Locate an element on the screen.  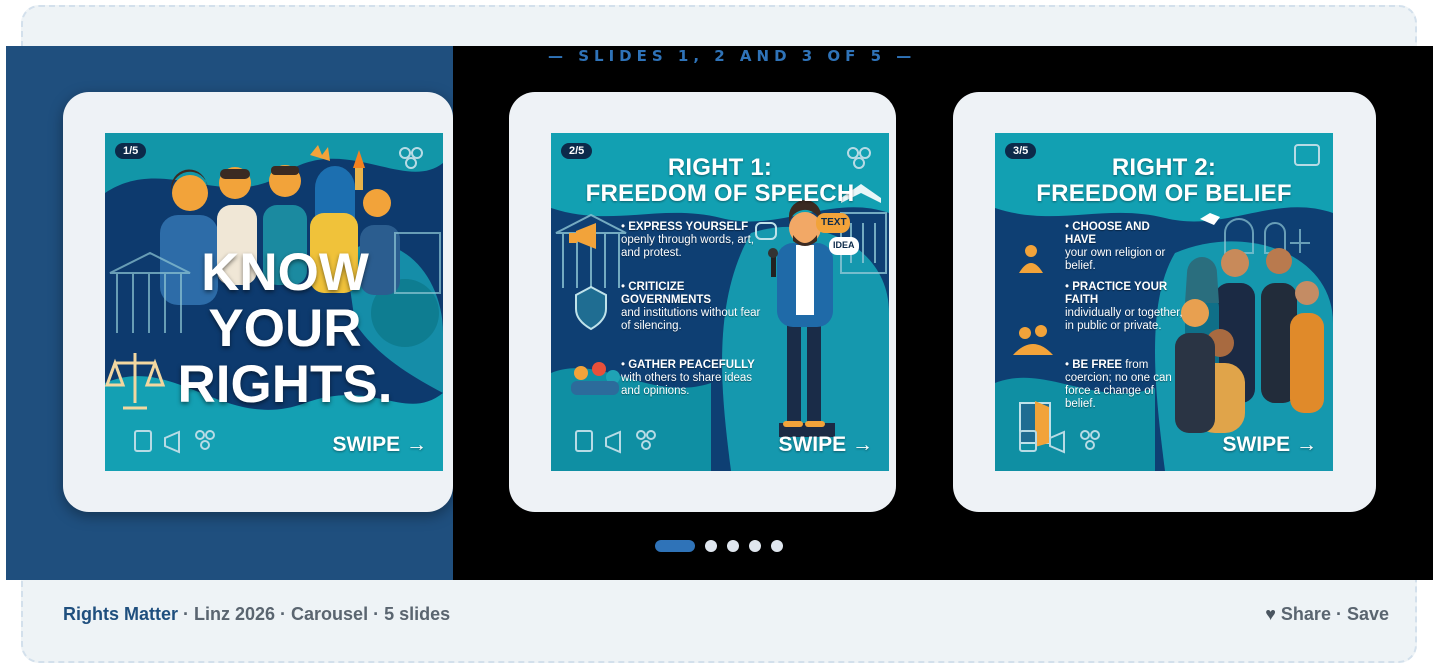
post-actions: ♥ Share · Save is located at coordinates (1327, 614).